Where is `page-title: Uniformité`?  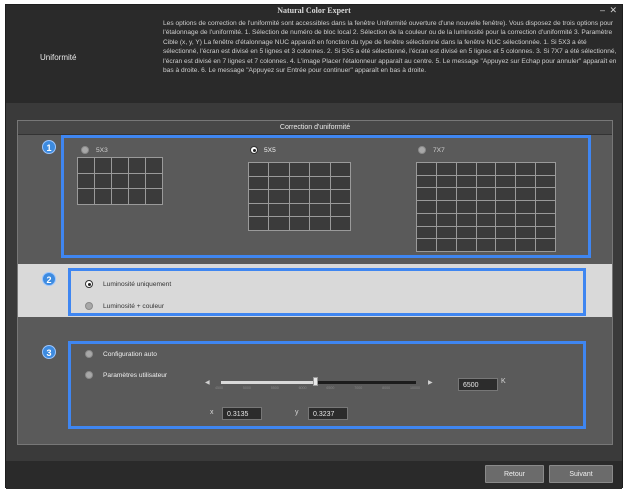 page-title: Uniformité is located at coordinates (58, 57).